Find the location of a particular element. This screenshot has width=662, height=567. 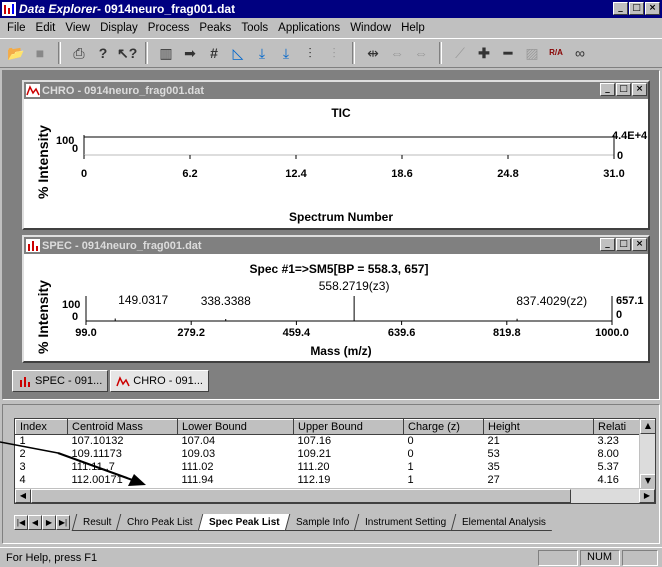

chart2-icon: ◺ is located at coordinates (238, 53).